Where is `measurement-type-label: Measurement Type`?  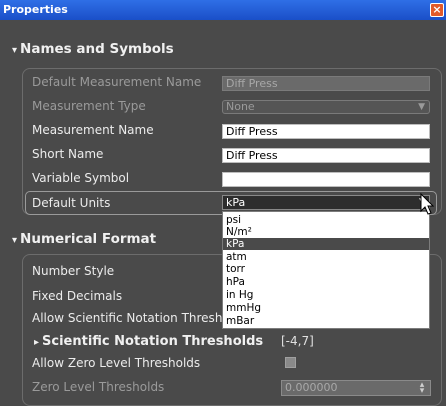
measurement-type-label: Measurement Type is located at coordinates (89, 106).